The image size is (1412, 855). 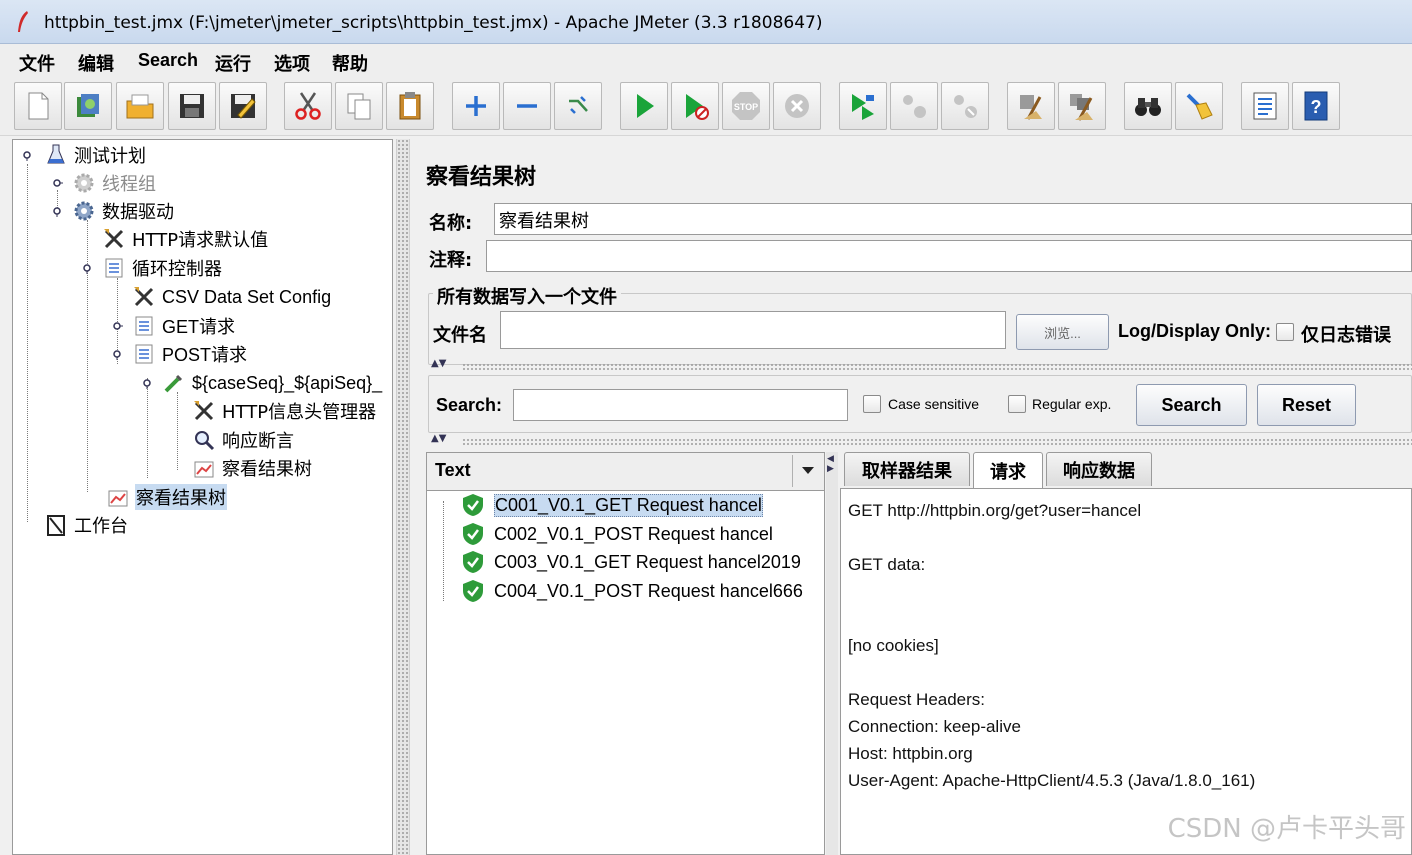 I want to click on remote-stop-icon, so click(x=914, y=106).